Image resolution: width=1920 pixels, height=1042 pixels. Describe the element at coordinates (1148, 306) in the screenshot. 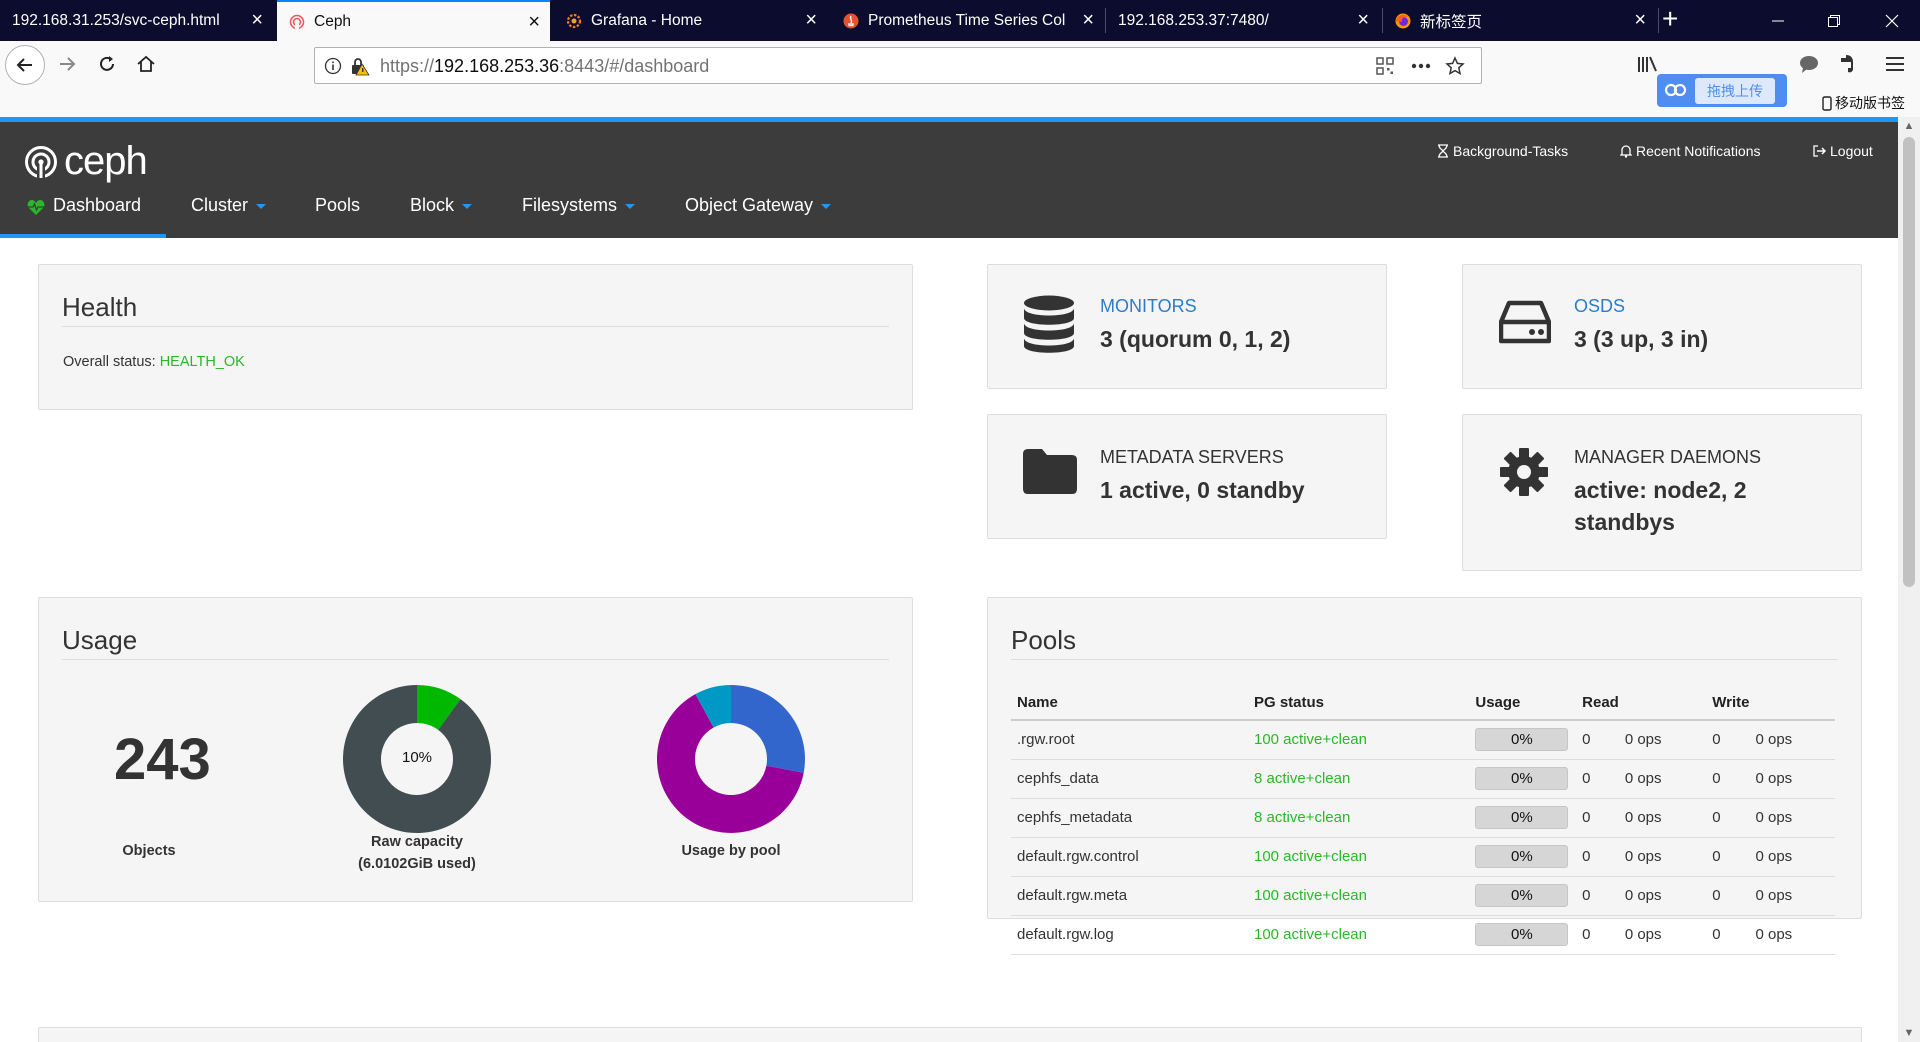

I see `monitors-label: MONITORS` at that location.